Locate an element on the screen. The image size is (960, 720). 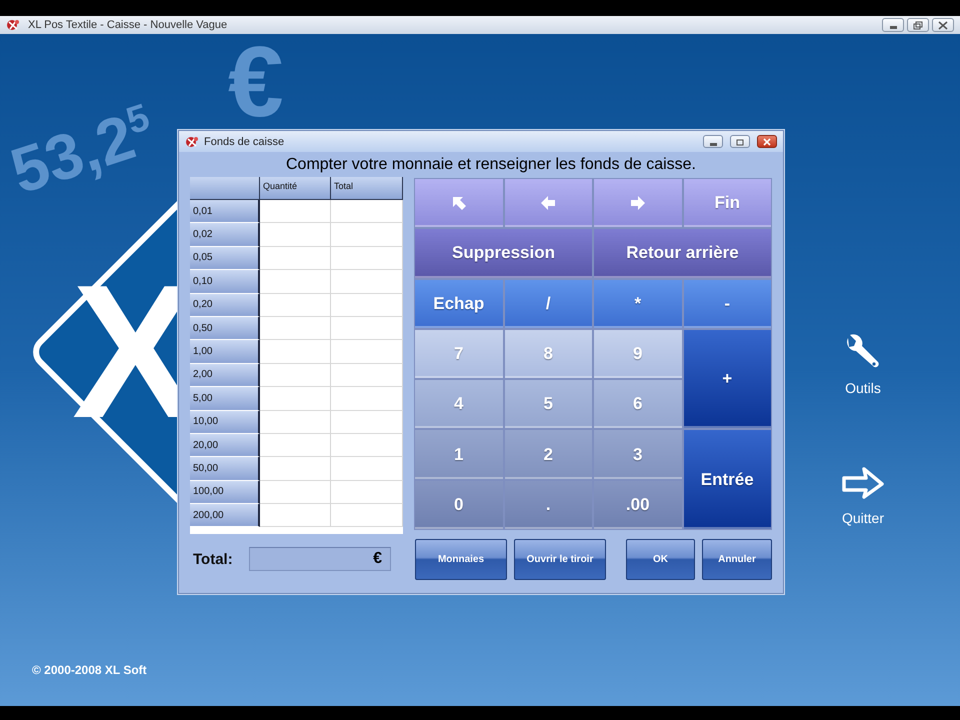
keypad-key: Echap is located at coordinates (458, 304).